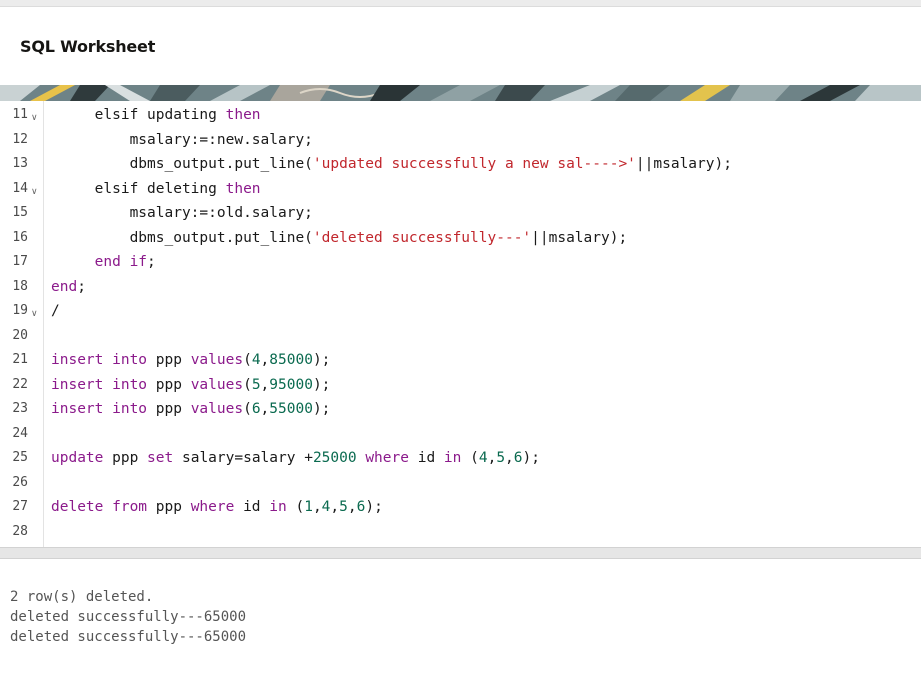 This screenshot has height=685, width=921. Describe the element at coordinates (20, 482) in the screenshot. I see `line-number: 26` at that location.